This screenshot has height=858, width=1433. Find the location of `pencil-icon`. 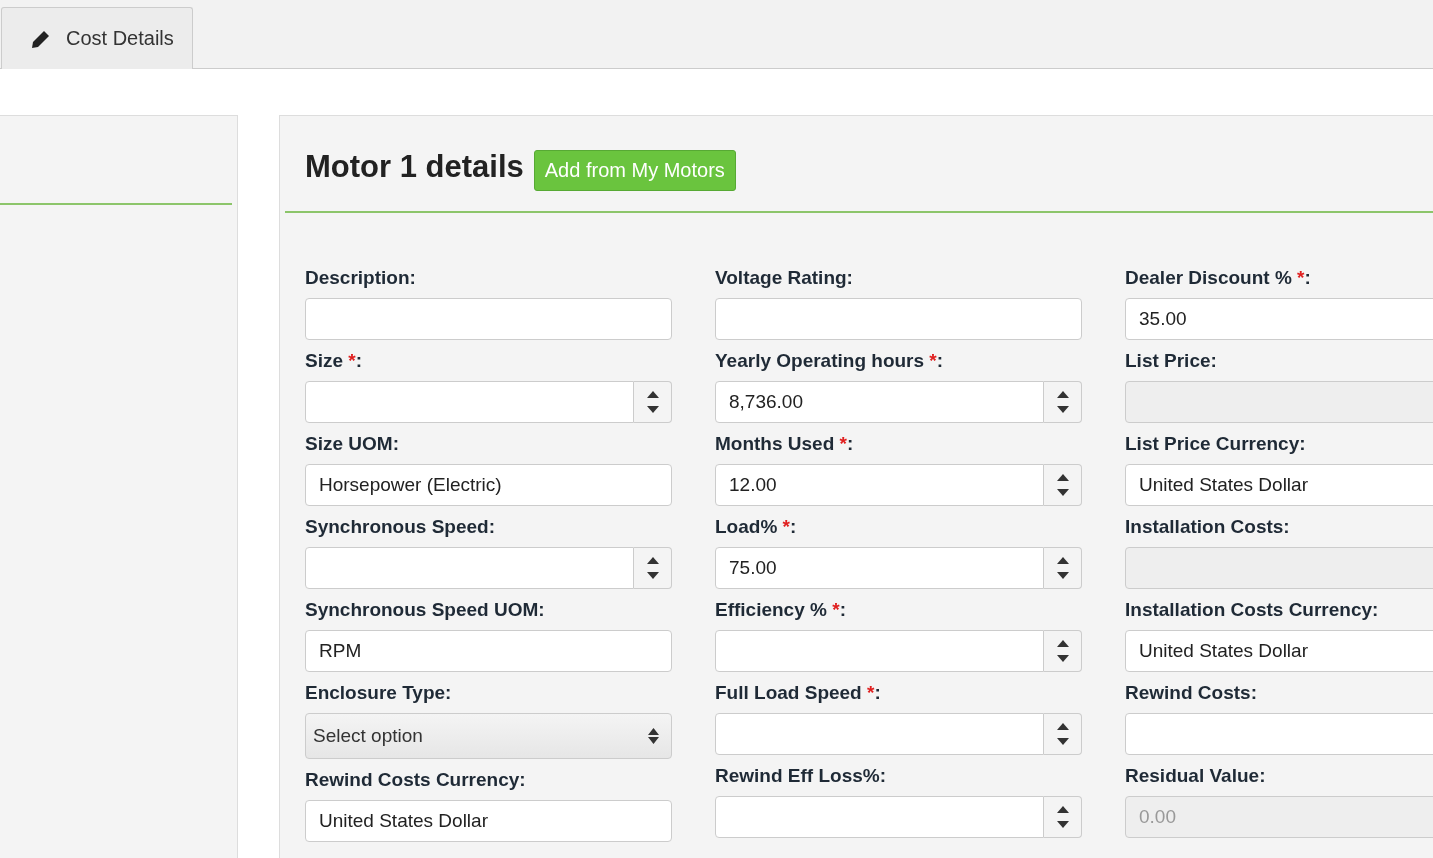

pencil-icon is located at coordinates (41, 38).